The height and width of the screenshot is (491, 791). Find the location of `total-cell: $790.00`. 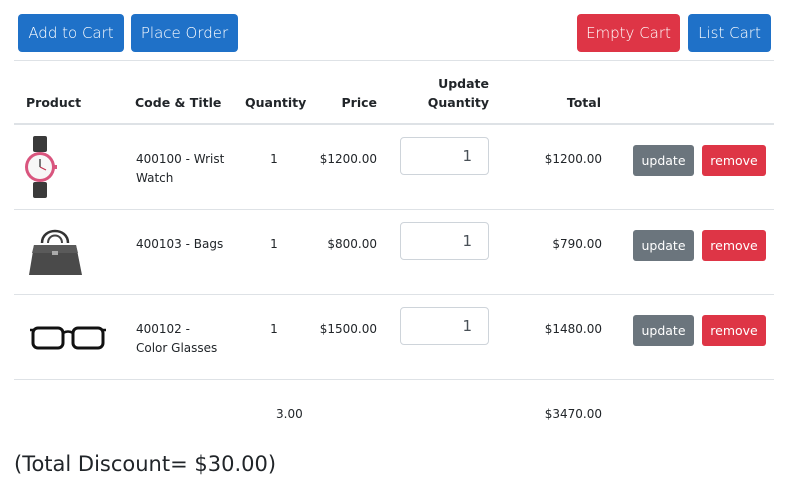

total-cell: $790.00 is located at coordinates (577, 244).